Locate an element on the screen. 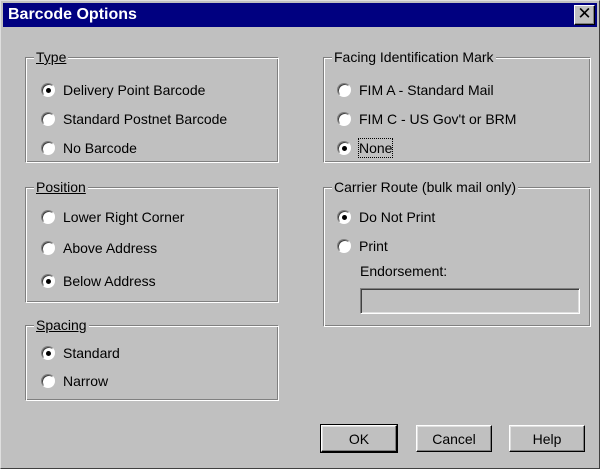 The width and height of the screenshot is (600, 469). fim-group-label: Facing Identification Mark is located at coordinates (414, 57).